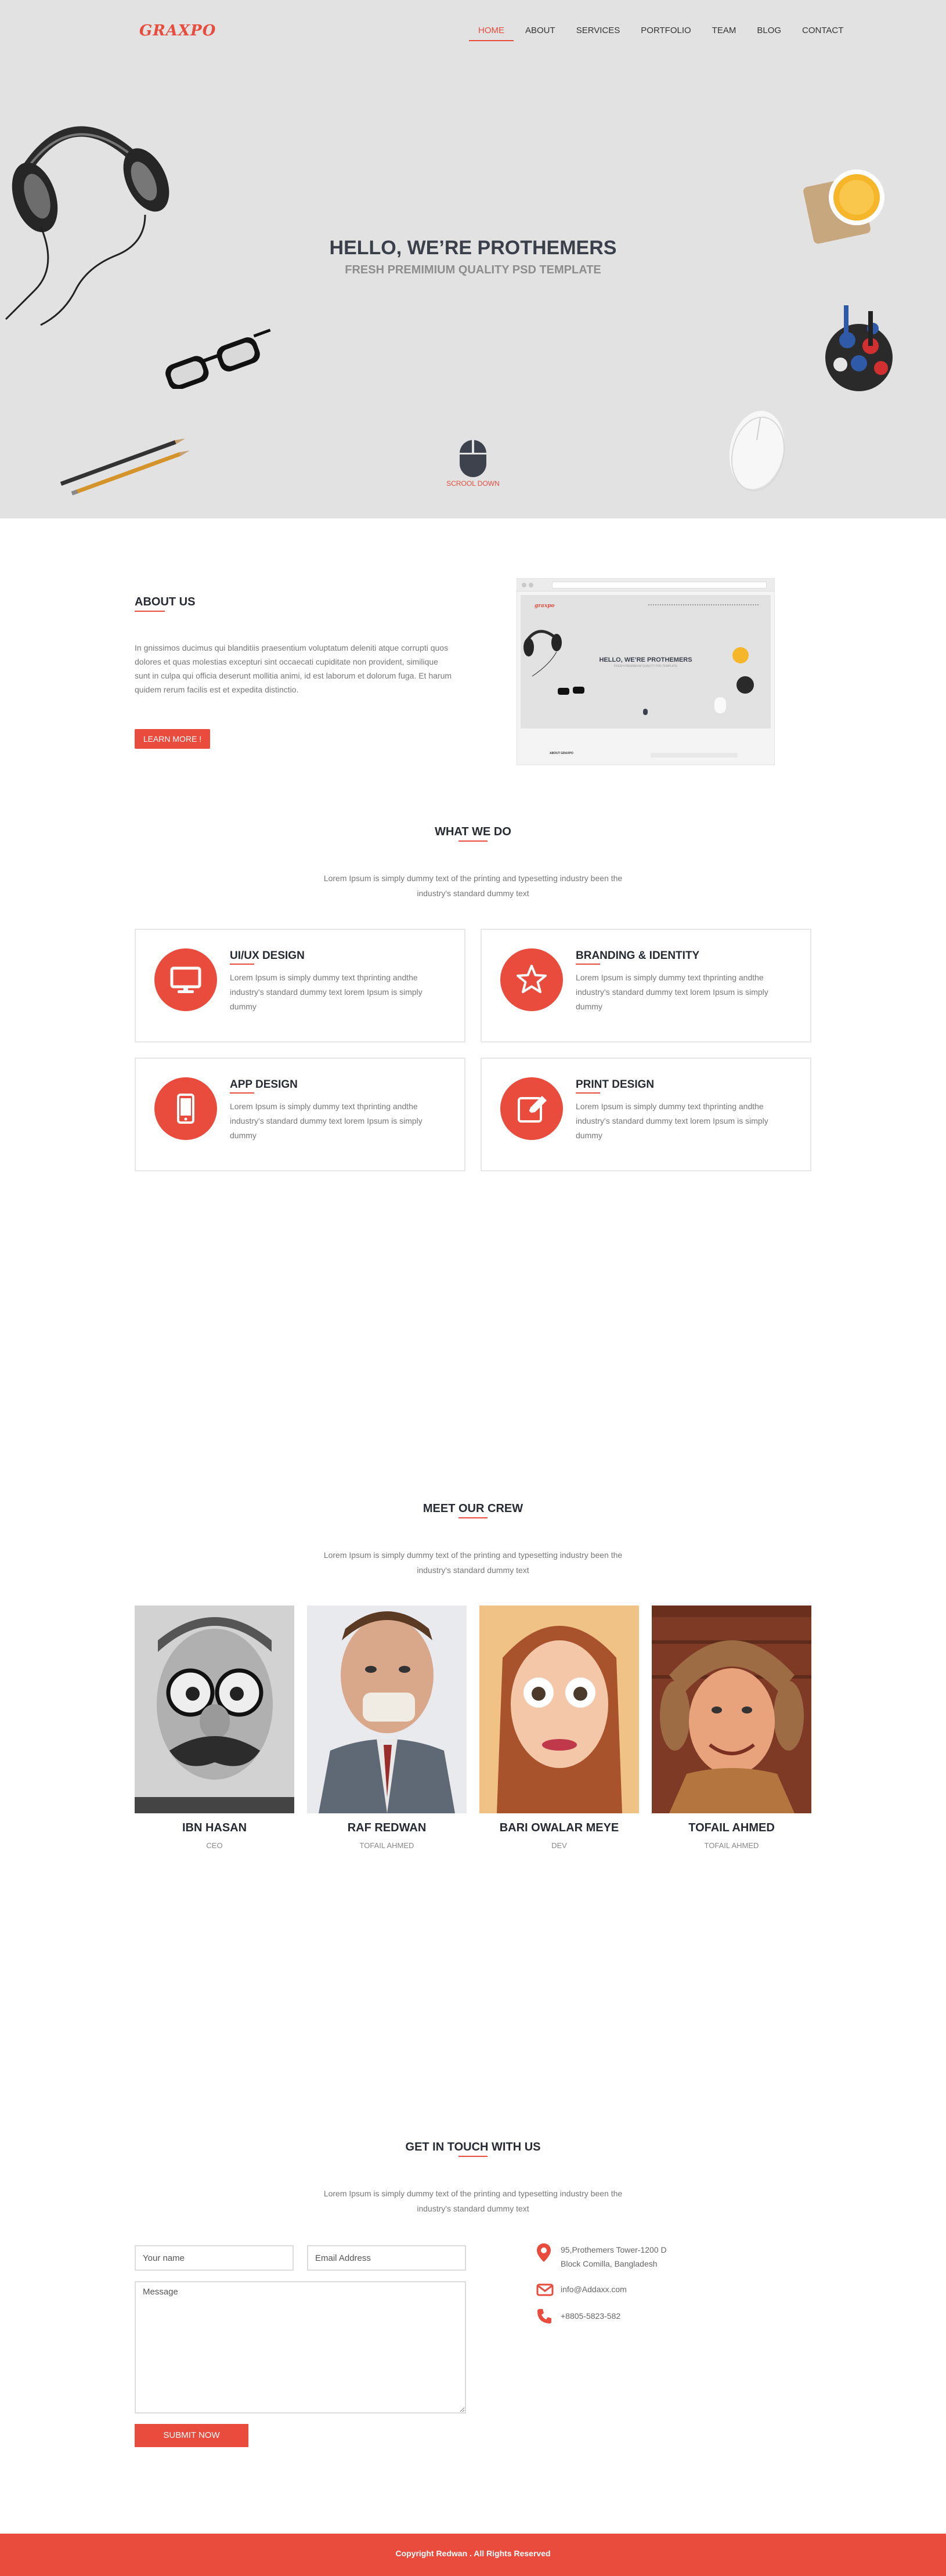  I want to click on address-line-1: 95,Prothemers Tower-1200 D, so click(614, 2249).